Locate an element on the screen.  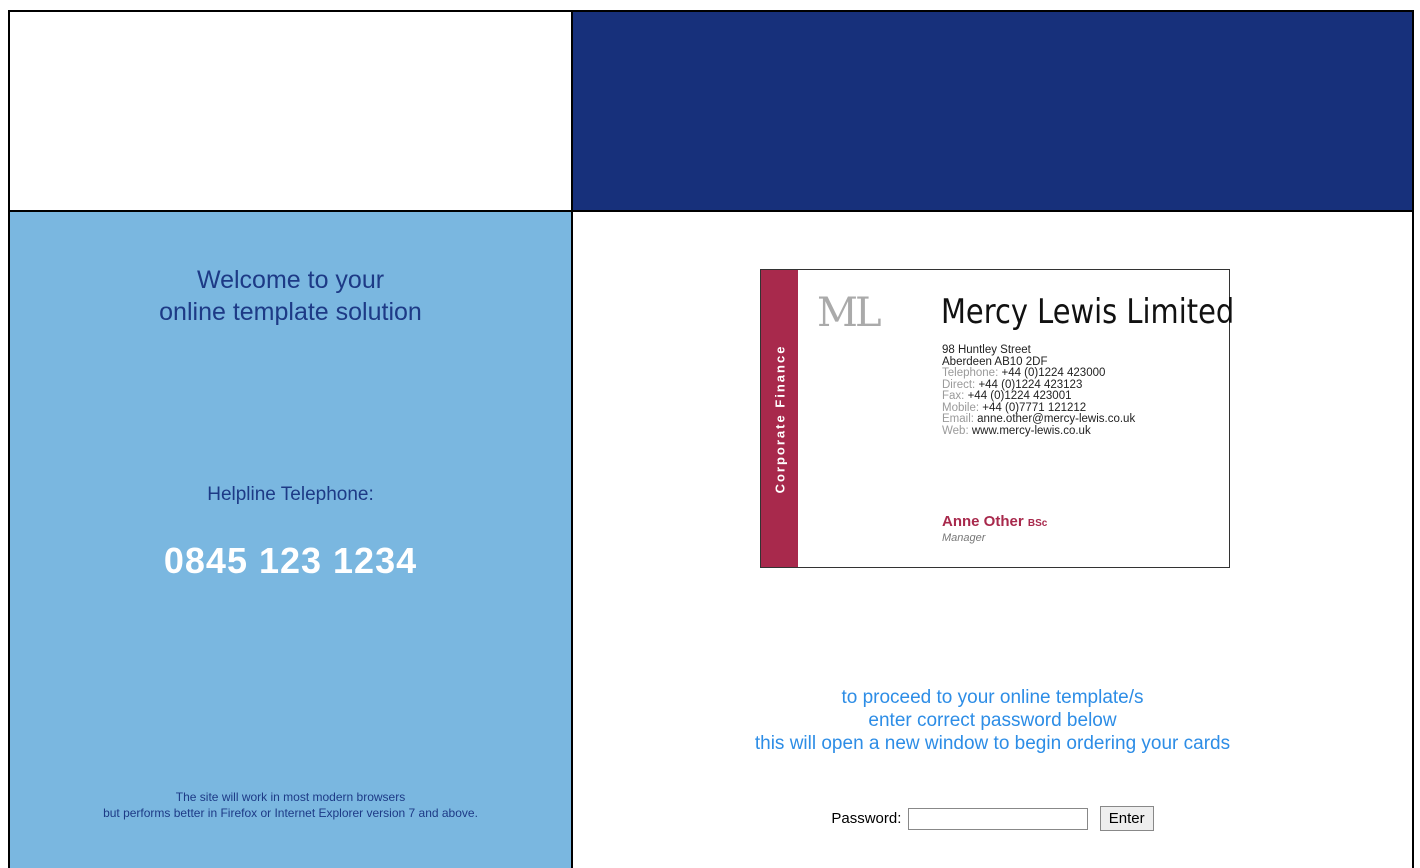
card-person-role: Manager is located at coordinates (964, 538).